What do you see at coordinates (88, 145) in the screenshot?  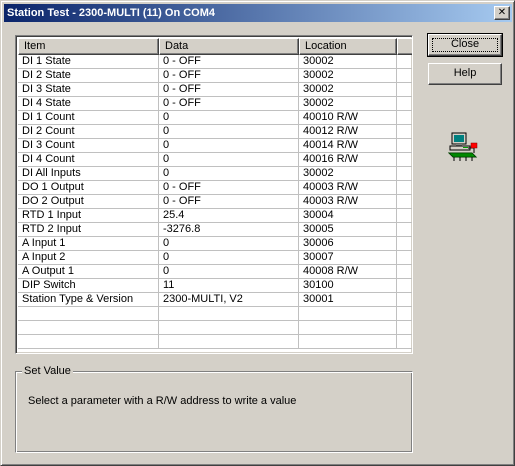 I see `cell-item: DI 3 Count` at bounding box center [88, 145].